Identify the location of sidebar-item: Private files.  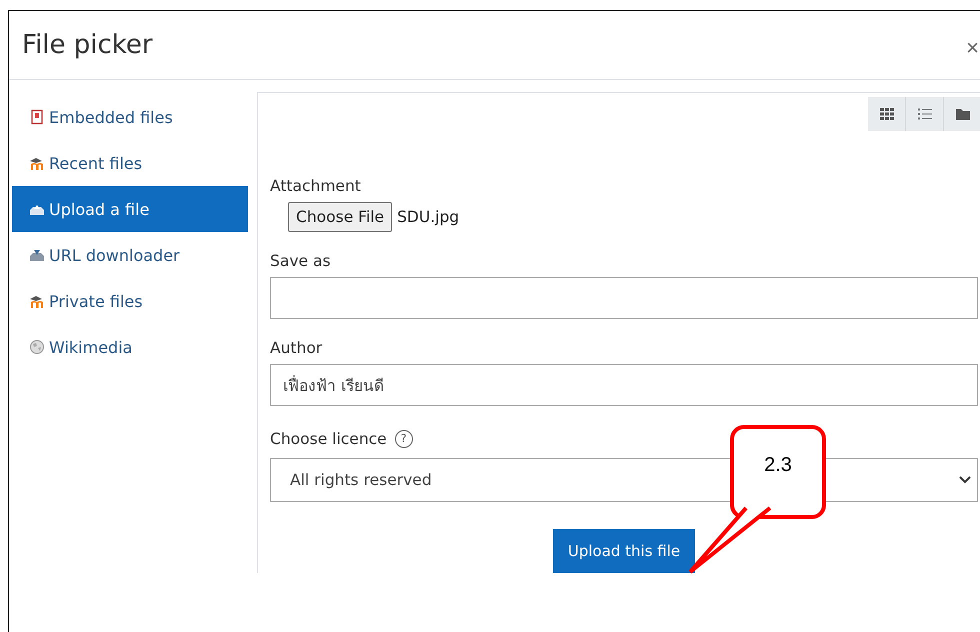
(130, 301).